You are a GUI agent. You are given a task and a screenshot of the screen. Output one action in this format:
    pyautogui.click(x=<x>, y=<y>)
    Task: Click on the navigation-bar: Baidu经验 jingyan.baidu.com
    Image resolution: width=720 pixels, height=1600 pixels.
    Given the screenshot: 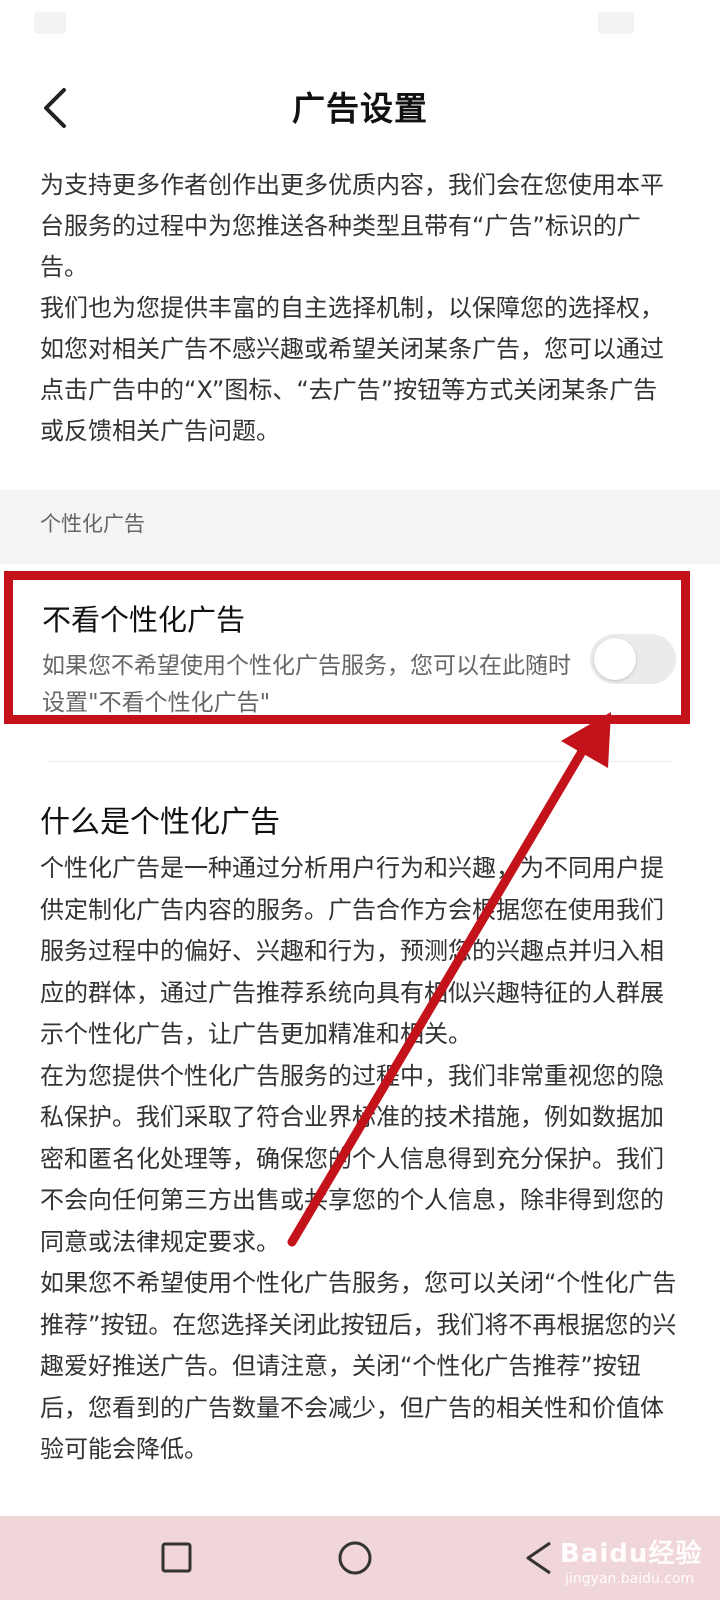 What is the action you would take?
    pyautogui.click(x=360, y=1558)
    